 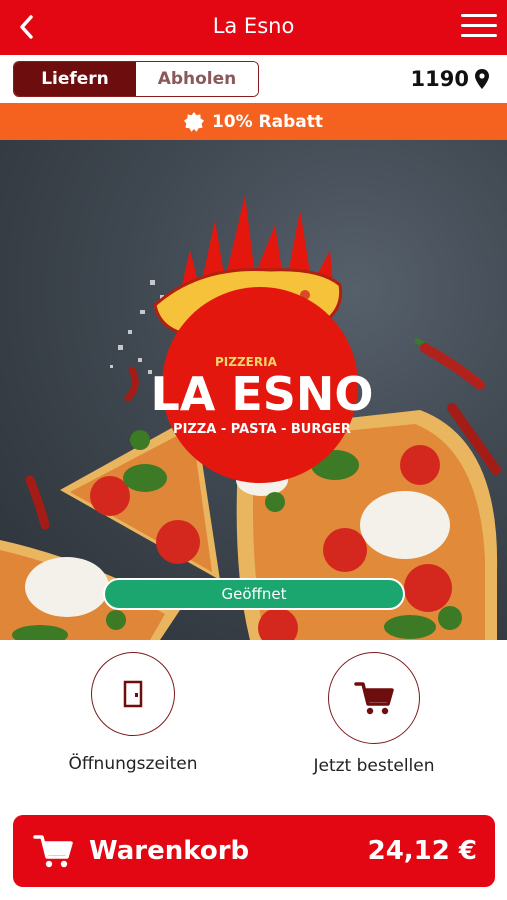 What do you see at coordinates (133, 764) in the screenshot?
I see `opening-hours-label: Öffnungszeiten` at bounding box center [133, 764].